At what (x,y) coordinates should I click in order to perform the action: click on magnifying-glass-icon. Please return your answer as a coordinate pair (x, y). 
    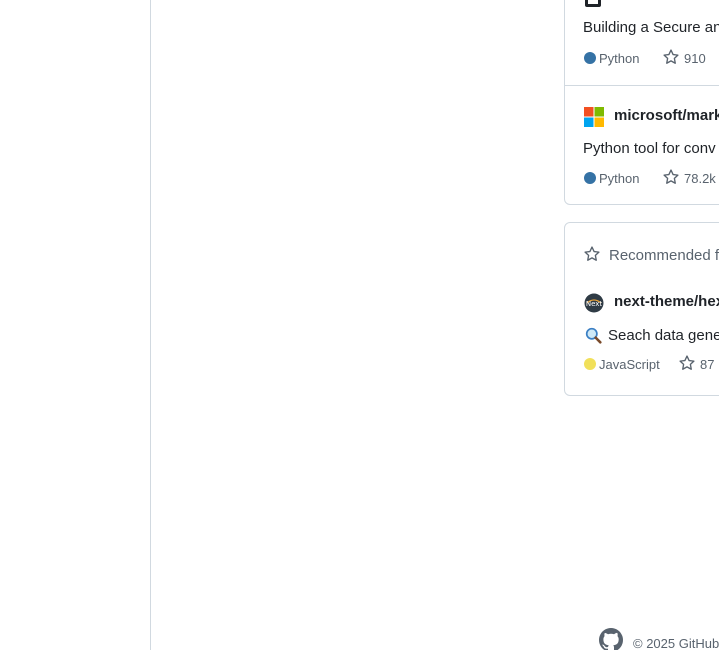
    Looking at the image, I should click on (593, 338).